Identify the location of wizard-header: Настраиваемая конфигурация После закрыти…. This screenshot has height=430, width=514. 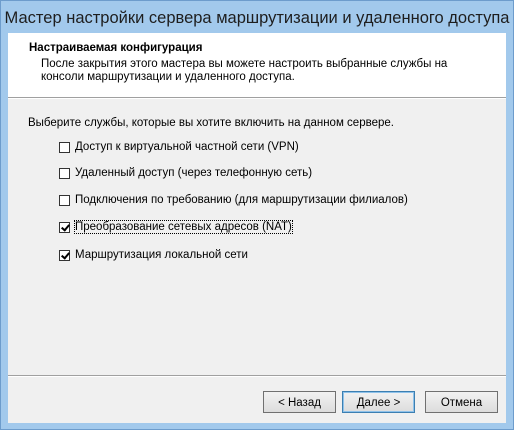
(257, 65).